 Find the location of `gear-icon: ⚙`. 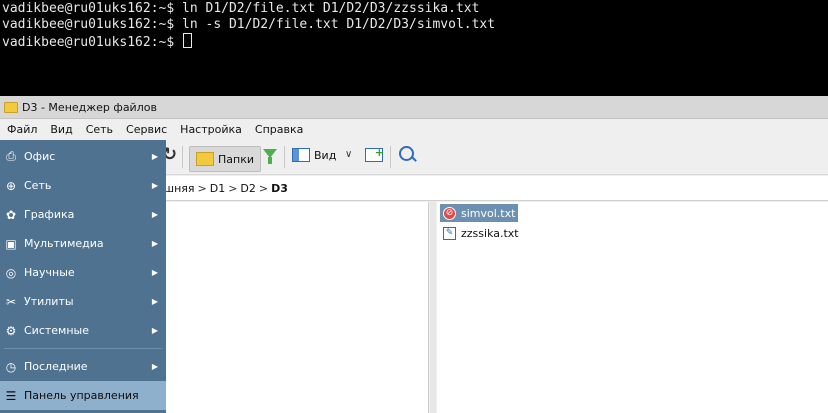

gear-icon: ⚙ is located at coordinates (11, 330).